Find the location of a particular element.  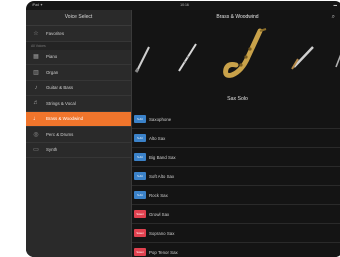

voice-item-soprano-sax: Sweet Soprano Sax is located at coordinates (236, 233).